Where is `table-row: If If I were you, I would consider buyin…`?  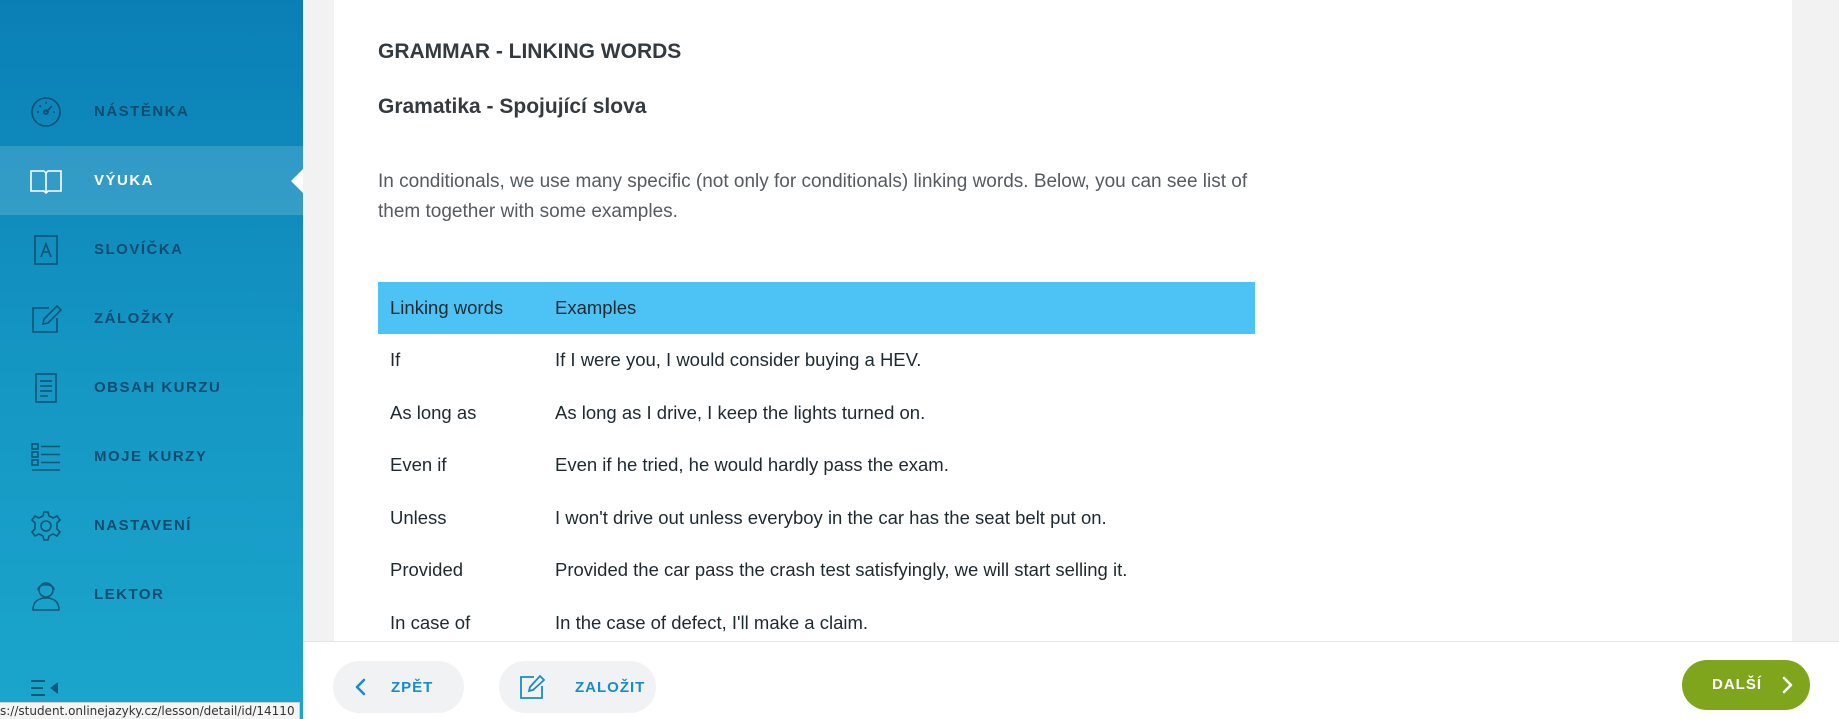 table-row: If If I were you, I would consider buyin… is located at coordinates (816, 360).